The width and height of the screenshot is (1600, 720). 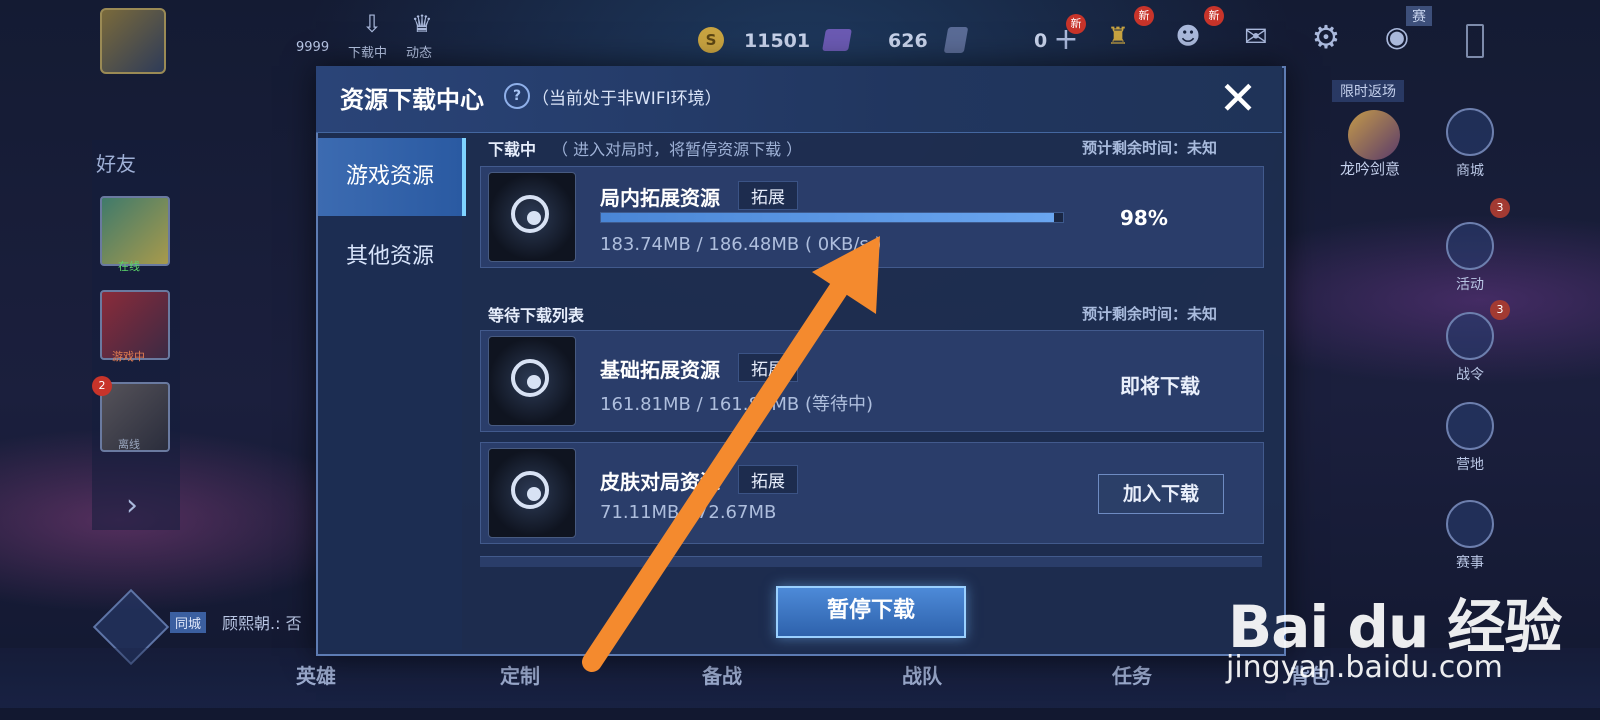 What do you see at coordinates (133, 41) in the screenshot?
I see `player-avatar` at bounding box center [133, 41].